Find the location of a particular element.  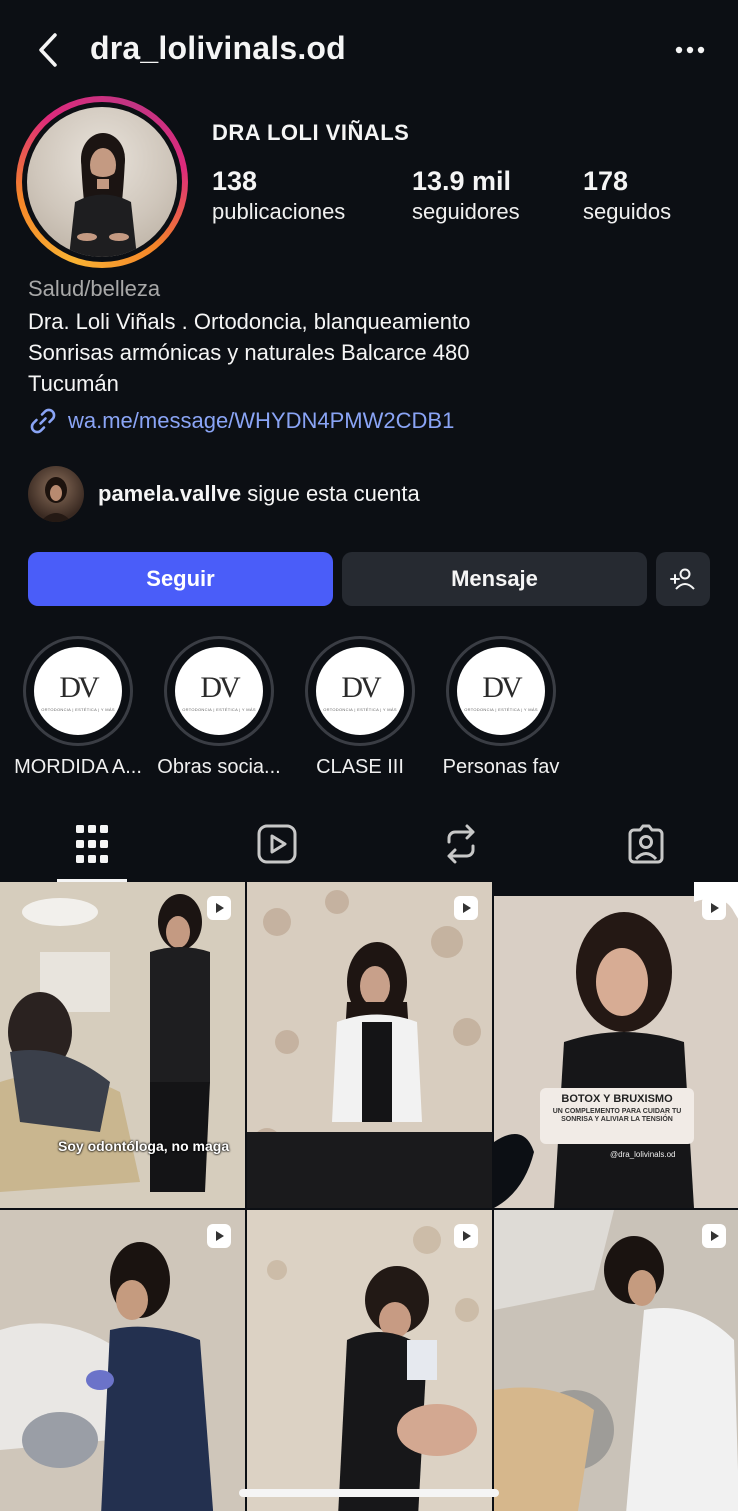

add-user-icon is located at coordinates (682, 579).